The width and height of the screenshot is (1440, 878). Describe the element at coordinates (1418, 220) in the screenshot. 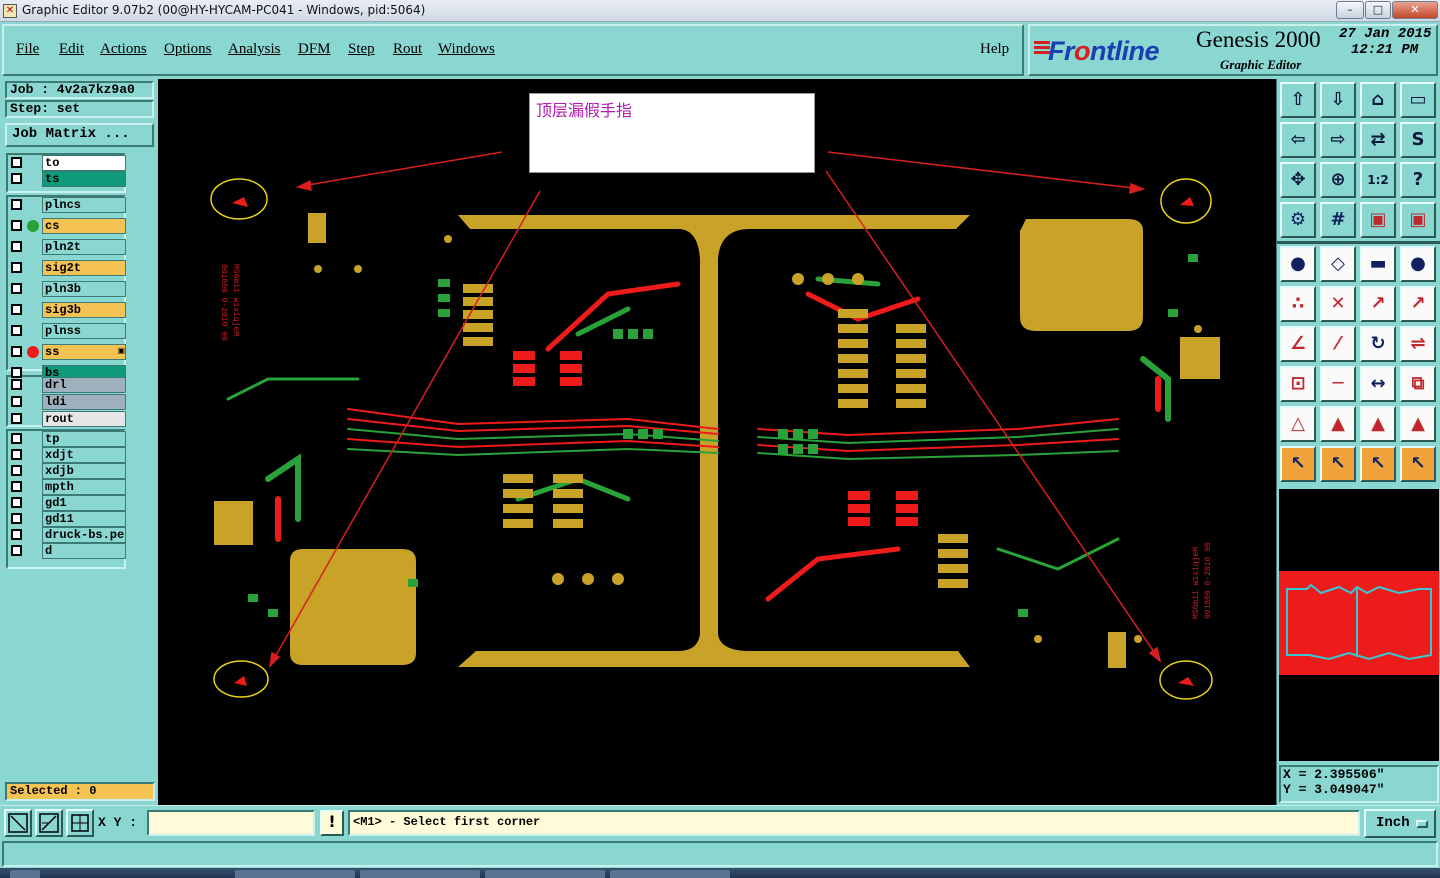

I see `layer-settings-icon: ▣` at that location.